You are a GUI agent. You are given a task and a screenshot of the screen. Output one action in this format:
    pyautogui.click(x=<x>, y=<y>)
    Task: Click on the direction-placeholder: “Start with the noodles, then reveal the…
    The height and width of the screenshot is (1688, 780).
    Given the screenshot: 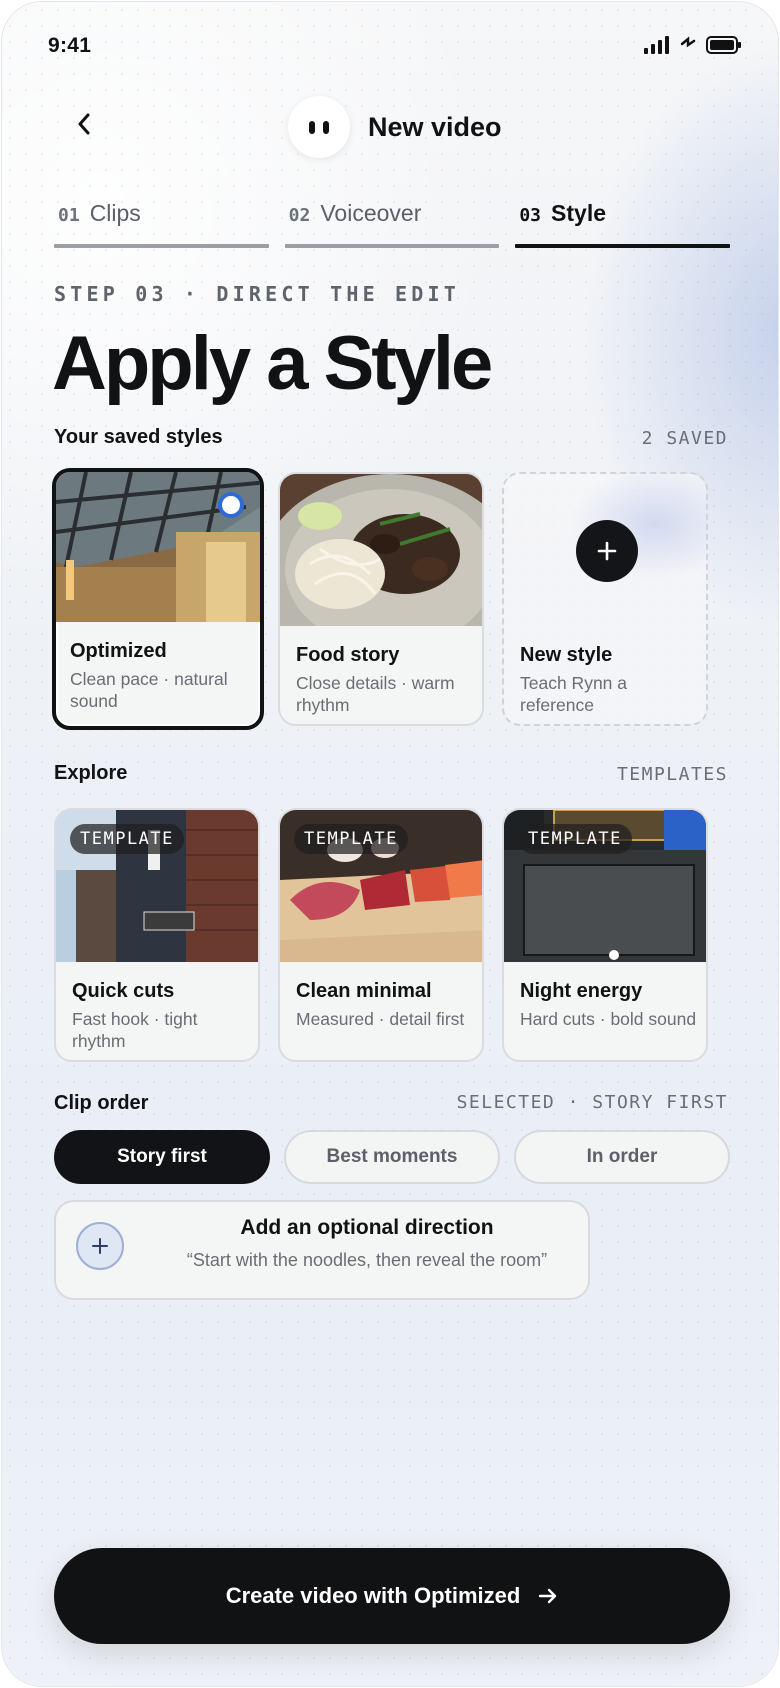 What is the action you would take?
    pyautogui.click(x=367, y=1260)
    